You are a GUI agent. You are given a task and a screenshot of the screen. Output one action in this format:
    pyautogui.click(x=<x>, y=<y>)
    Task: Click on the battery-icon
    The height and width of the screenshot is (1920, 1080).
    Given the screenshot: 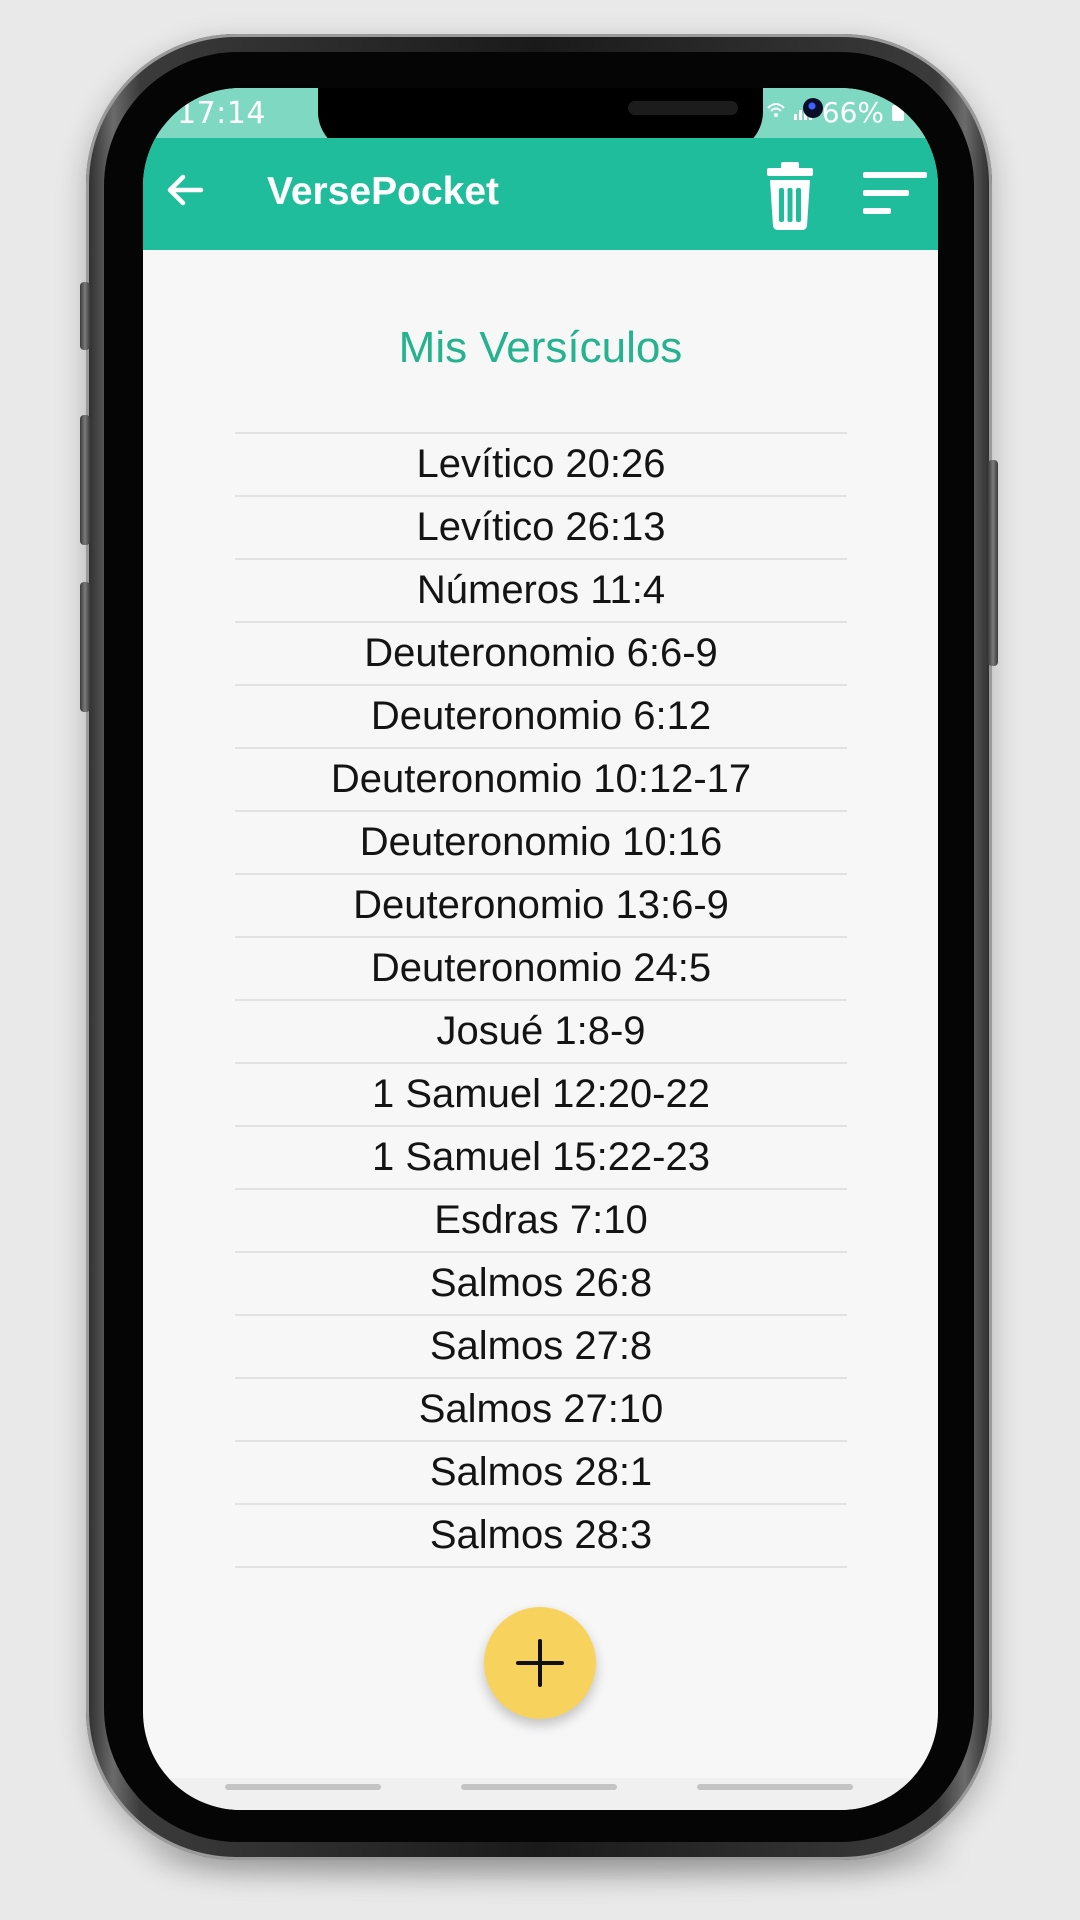 What is the action you would take?
    pyautogui.click(x=898, y=112)
    